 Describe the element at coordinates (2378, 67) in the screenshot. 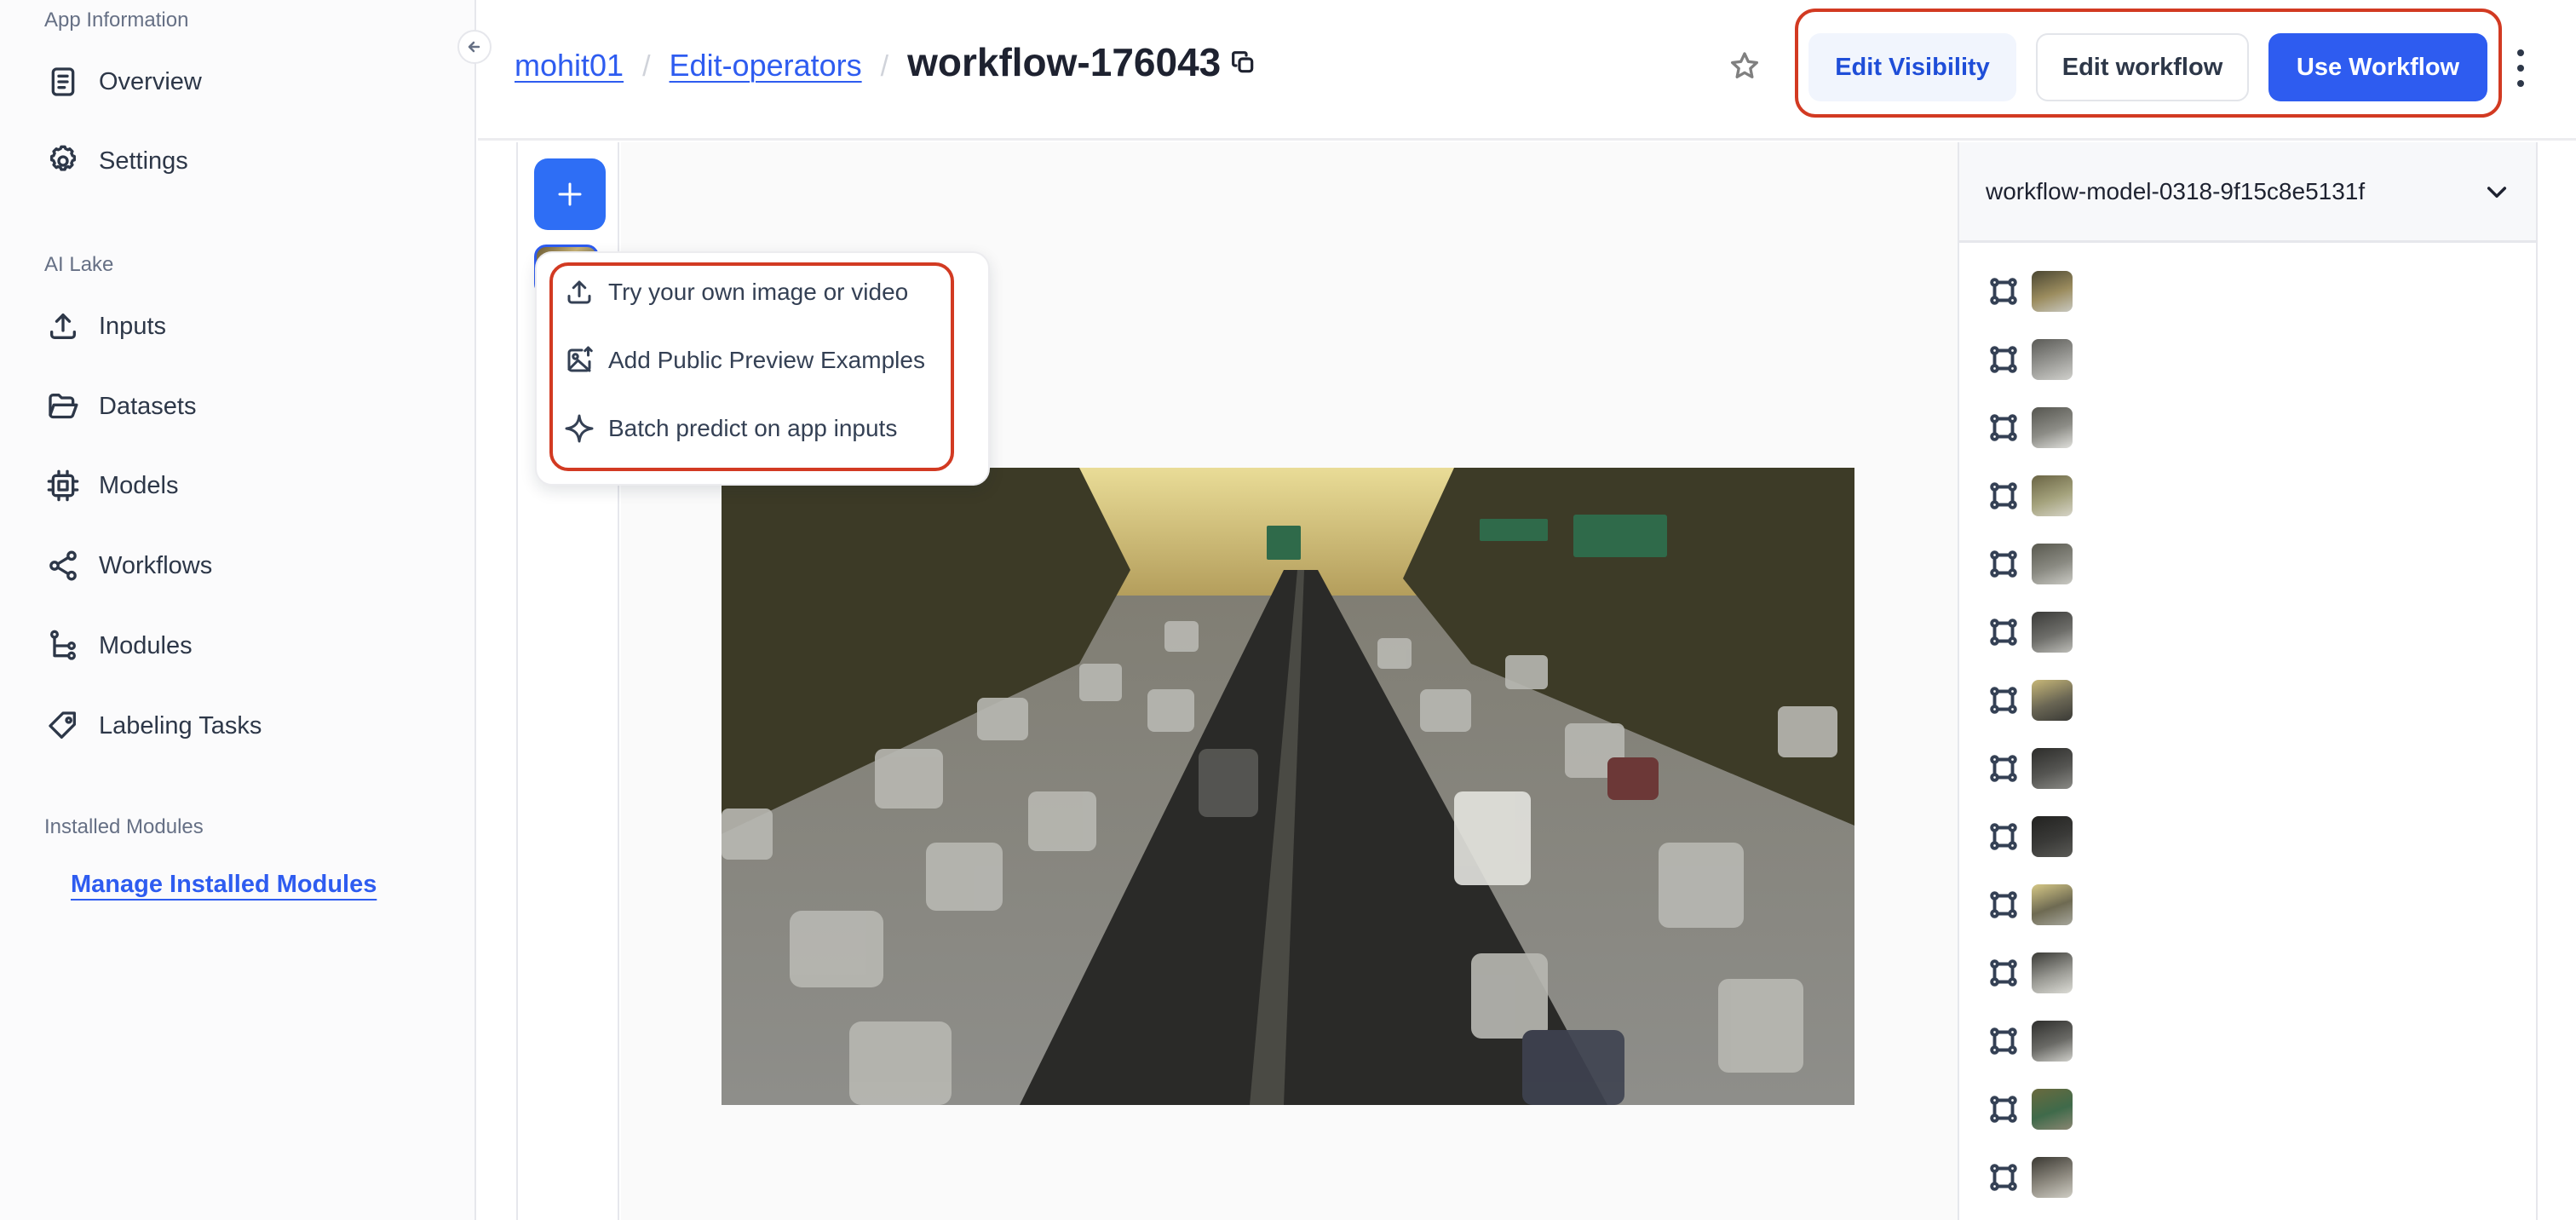

I see `use-workflow-button: Use Workflow` at that location.